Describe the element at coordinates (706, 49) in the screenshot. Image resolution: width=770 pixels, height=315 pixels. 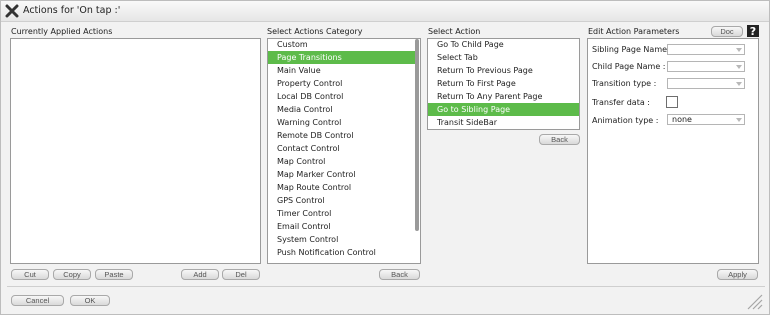
I see `sibling-page-select` at that location.